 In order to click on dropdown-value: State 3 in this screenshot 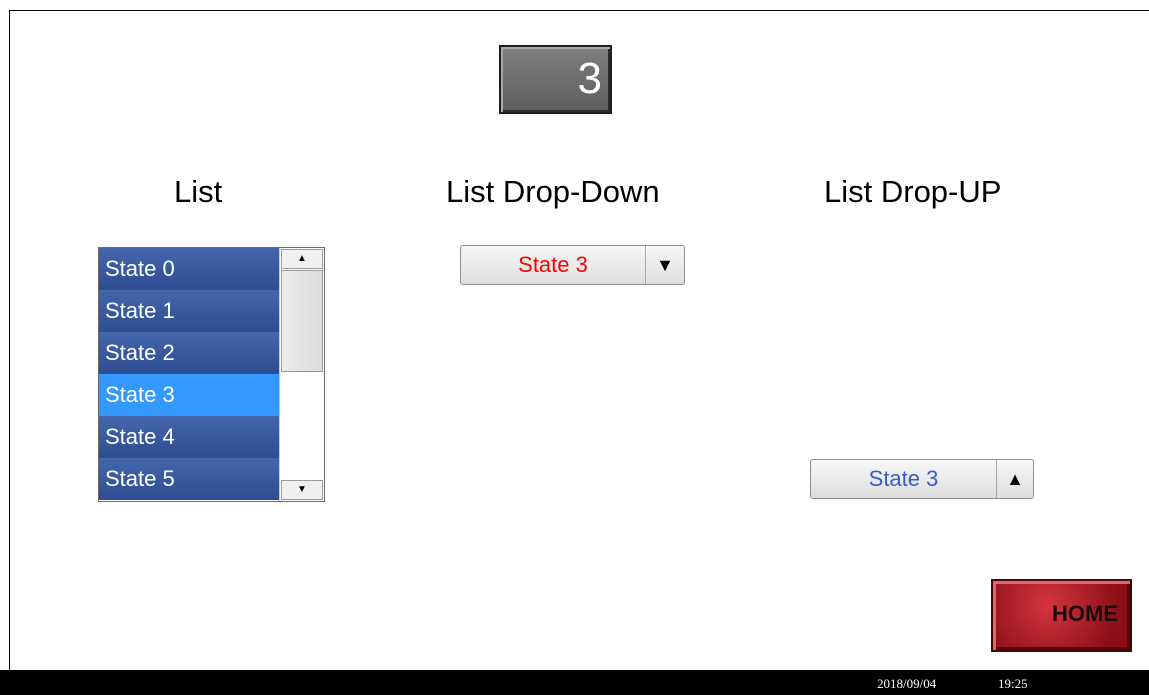, I will do `click(553, 264)`.